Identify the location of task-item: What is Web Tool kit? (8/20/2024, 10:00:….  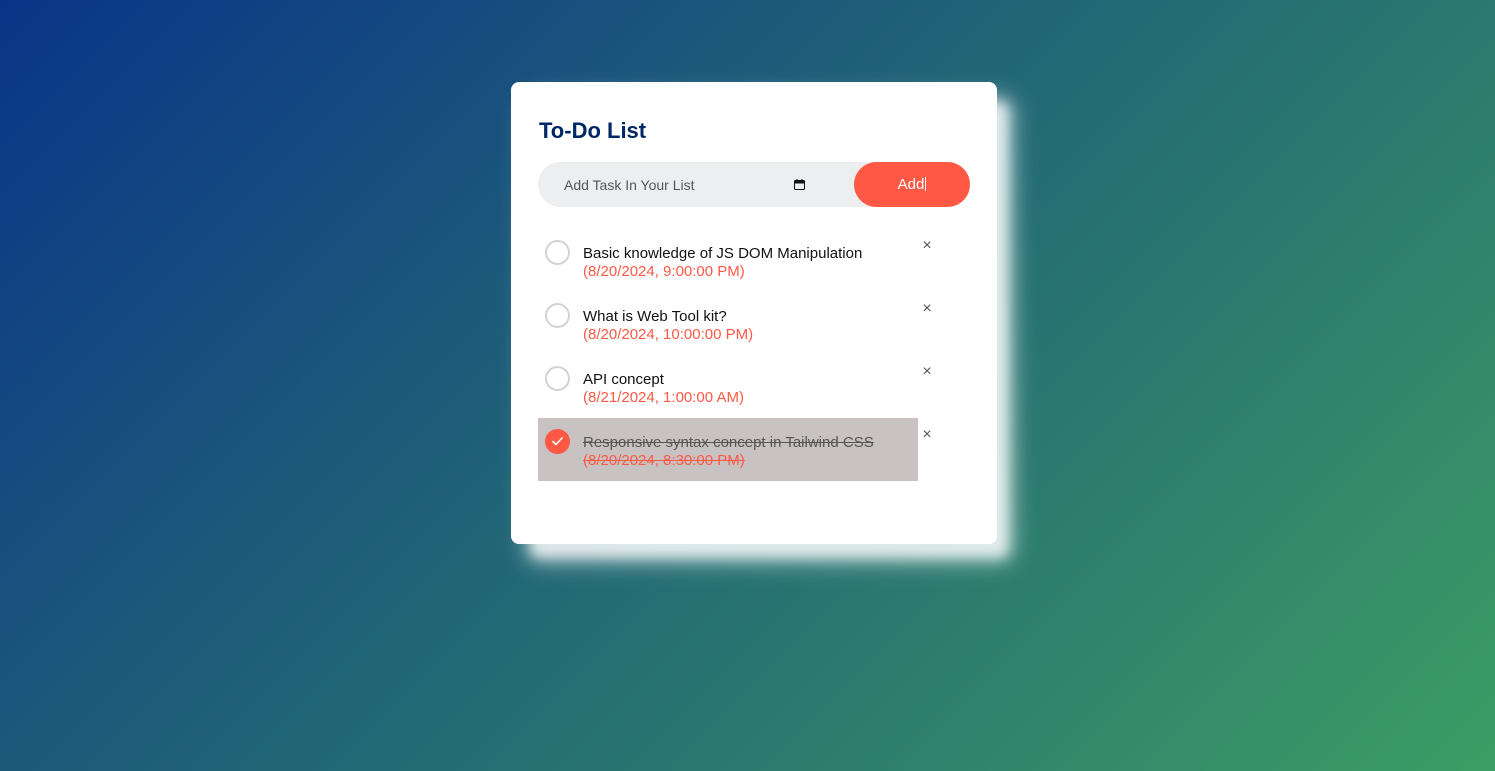
(735, 323).